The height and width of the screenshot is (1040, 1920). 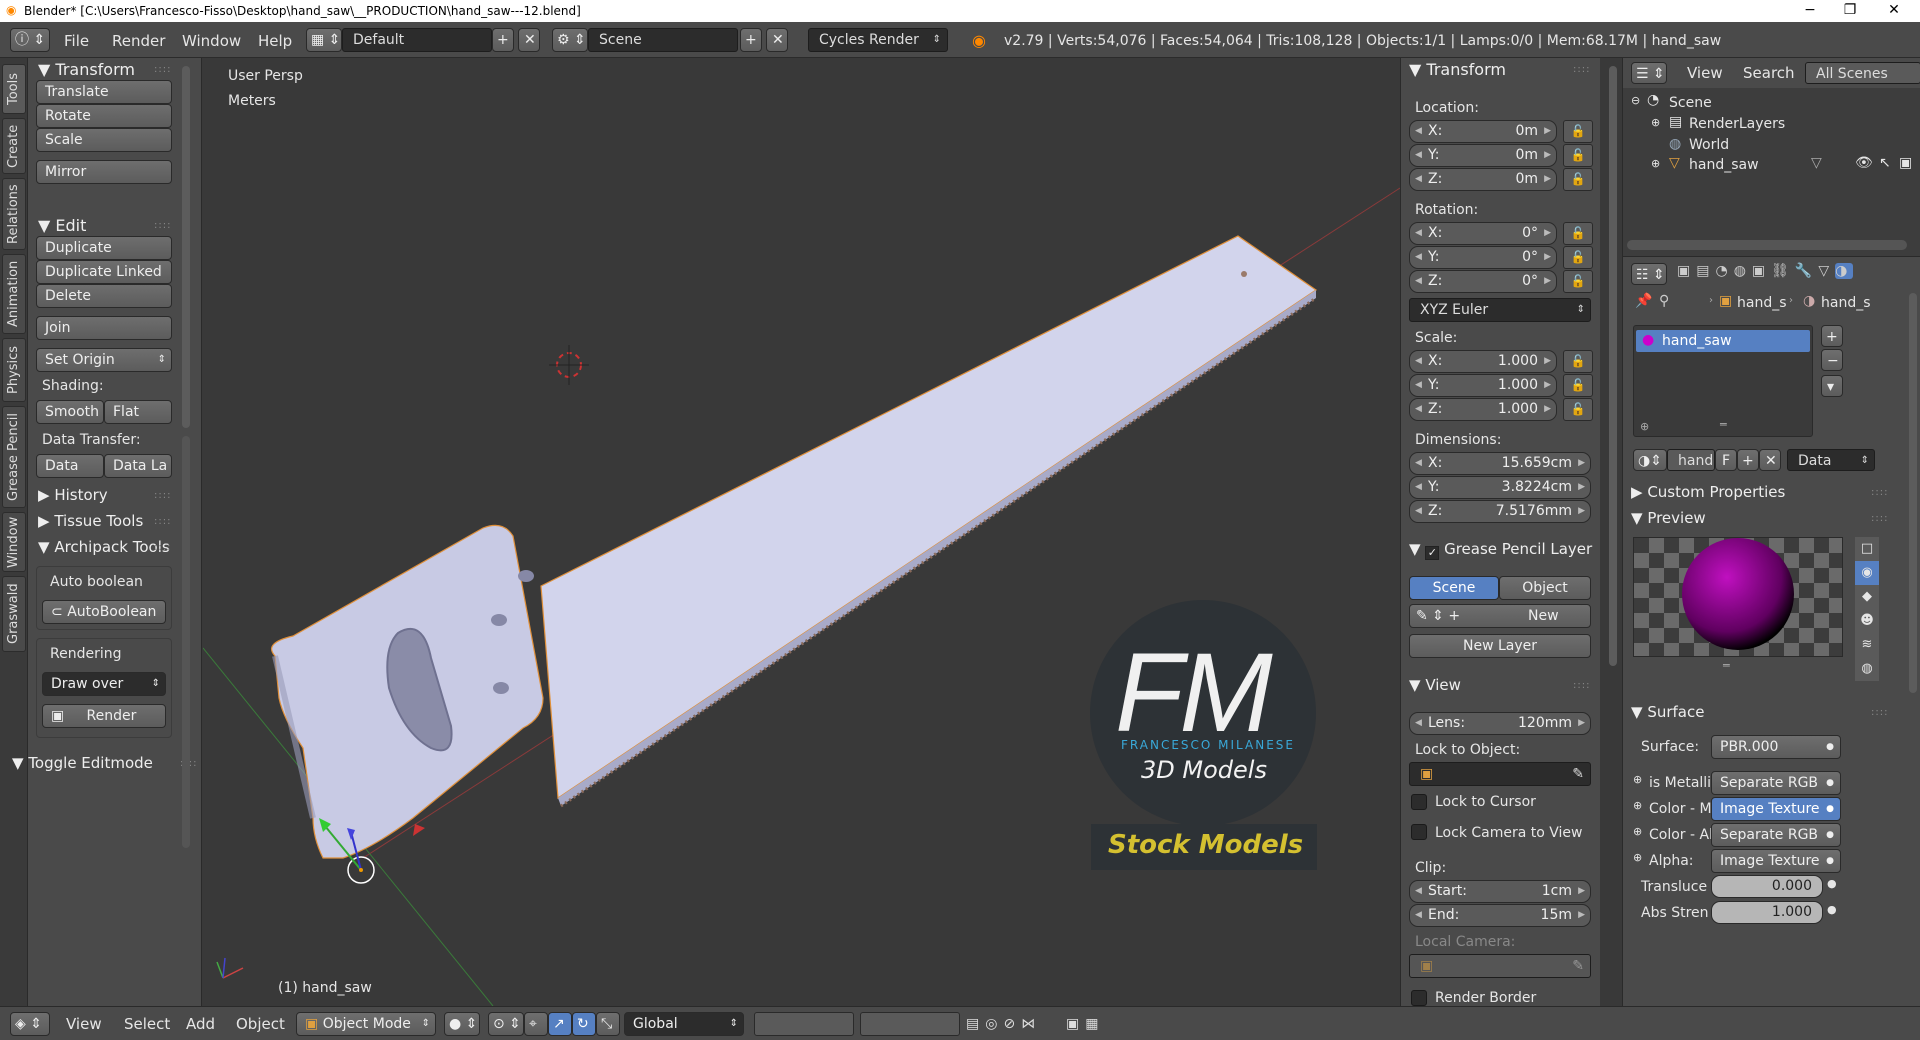 I want to click on clip-end-field: ◀ End: 15m ▶, so click(x=1500, y=915).